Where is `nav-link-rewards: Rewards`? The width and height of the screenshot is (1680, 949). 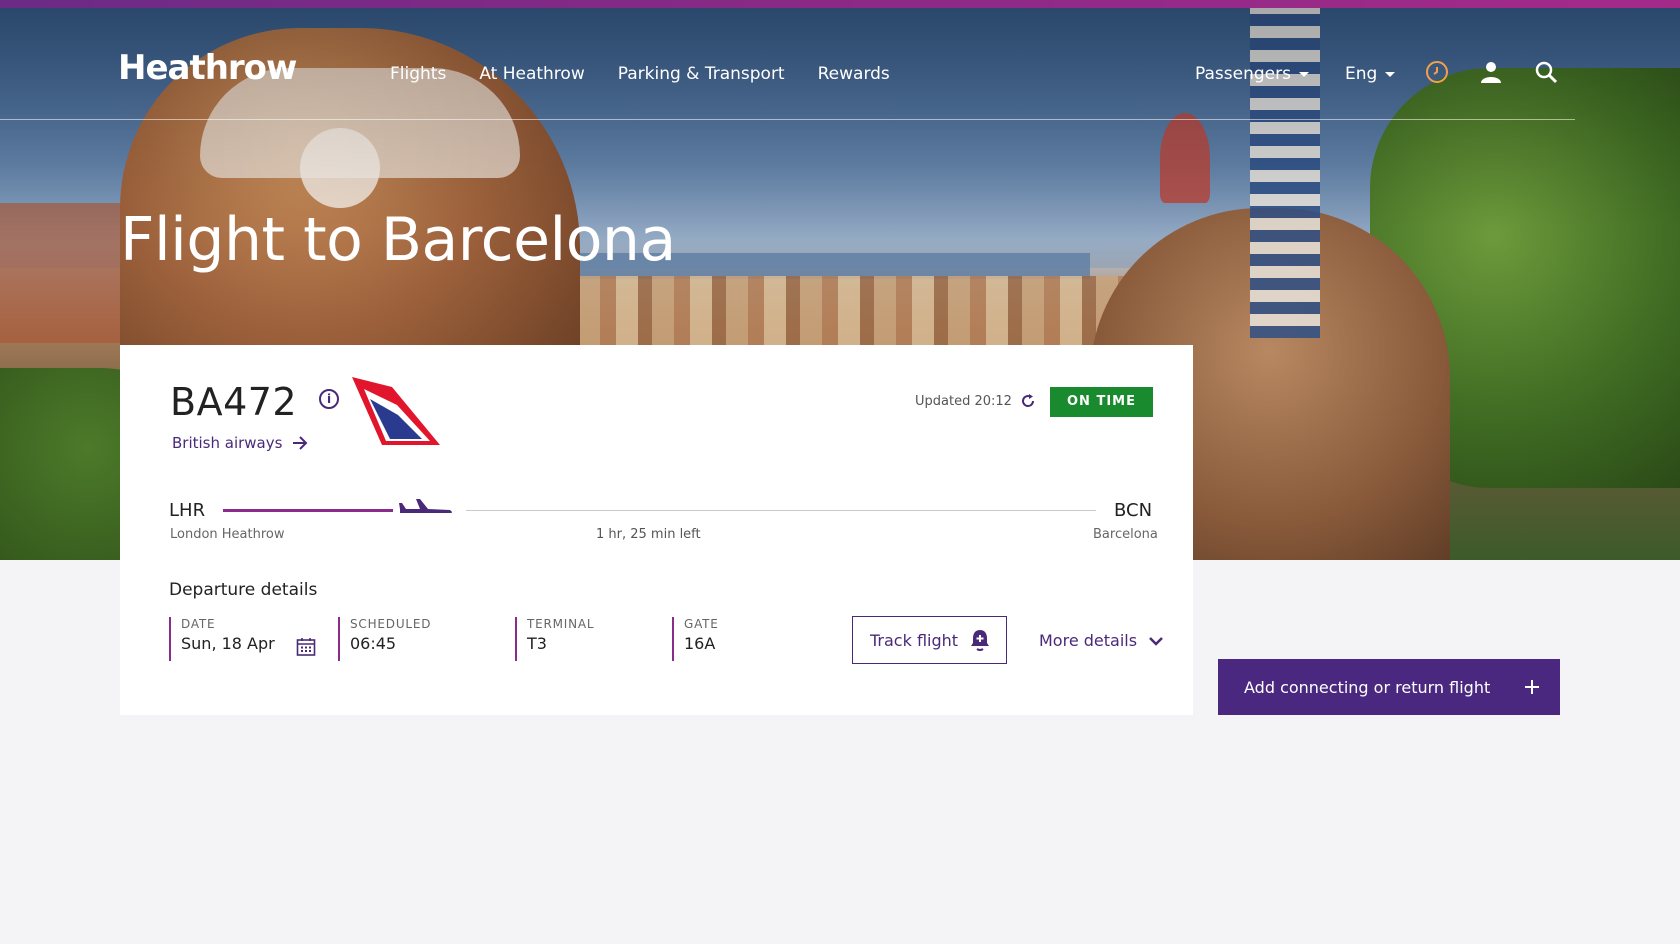 nav-link-rewards: Rewards is located at coordinates (854, 74).